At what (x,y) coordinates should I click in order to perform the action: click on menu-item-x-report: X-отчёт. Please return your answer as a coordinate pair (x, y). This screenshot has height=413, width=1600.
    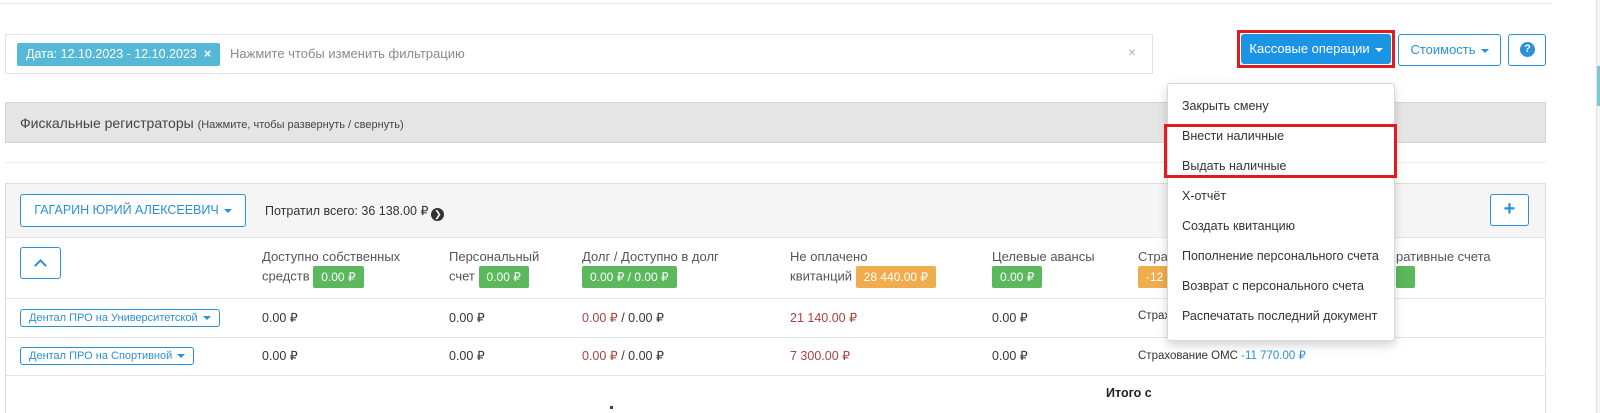
    Looking at the image, I should click on (1204, 196).